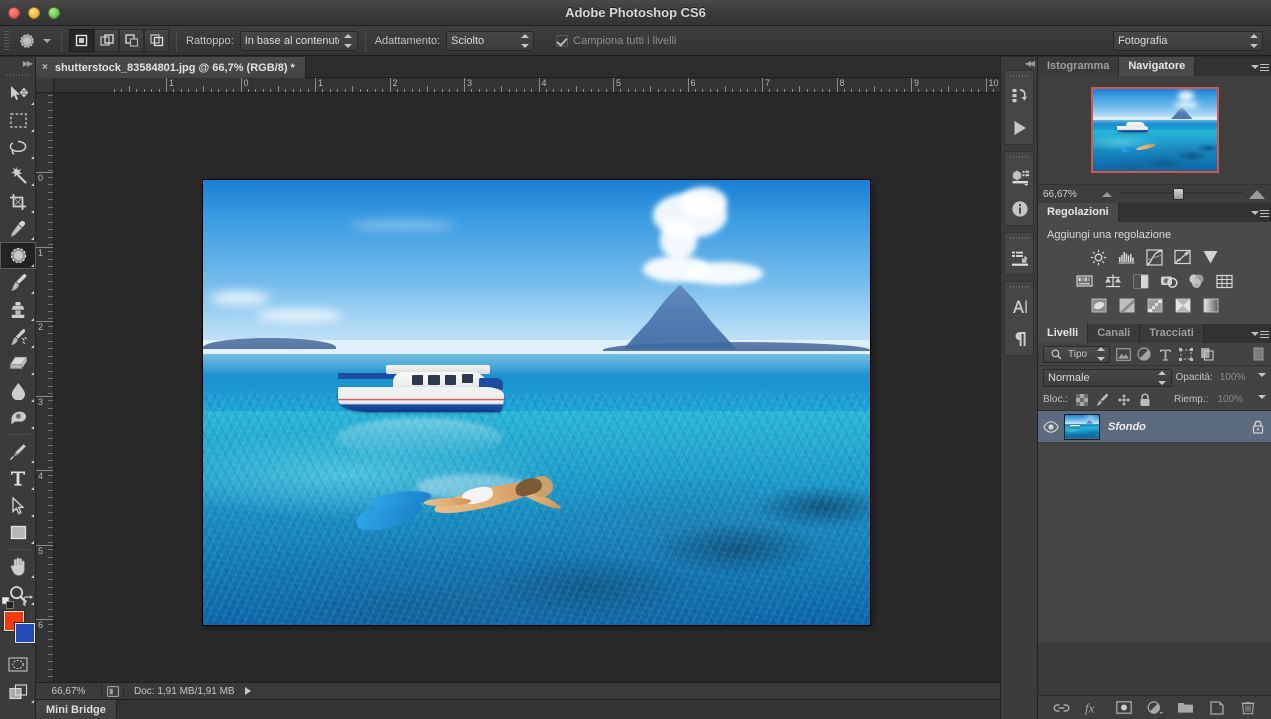 The image size is (1271, 719). What do you see at coordinates (1207, 354) in the screenshot?
I see `smart-object-filter-icon` at bounding box center [1207, 354].